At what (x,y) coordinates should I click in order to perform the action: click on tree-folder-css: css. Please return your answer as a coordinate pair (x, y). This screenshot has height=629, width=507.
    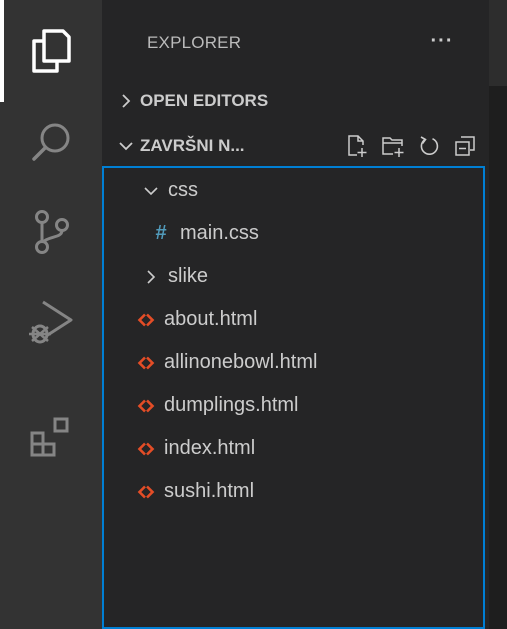
    Looking at the image, I should click on (293, 190).